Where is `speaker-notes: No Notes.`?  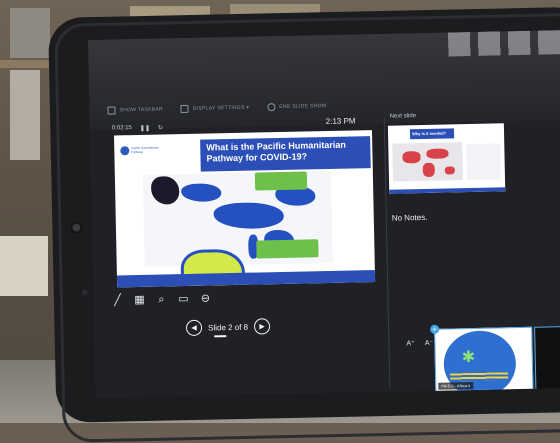 speaker-notes: No Notes. is located at coordinates (409, 217).